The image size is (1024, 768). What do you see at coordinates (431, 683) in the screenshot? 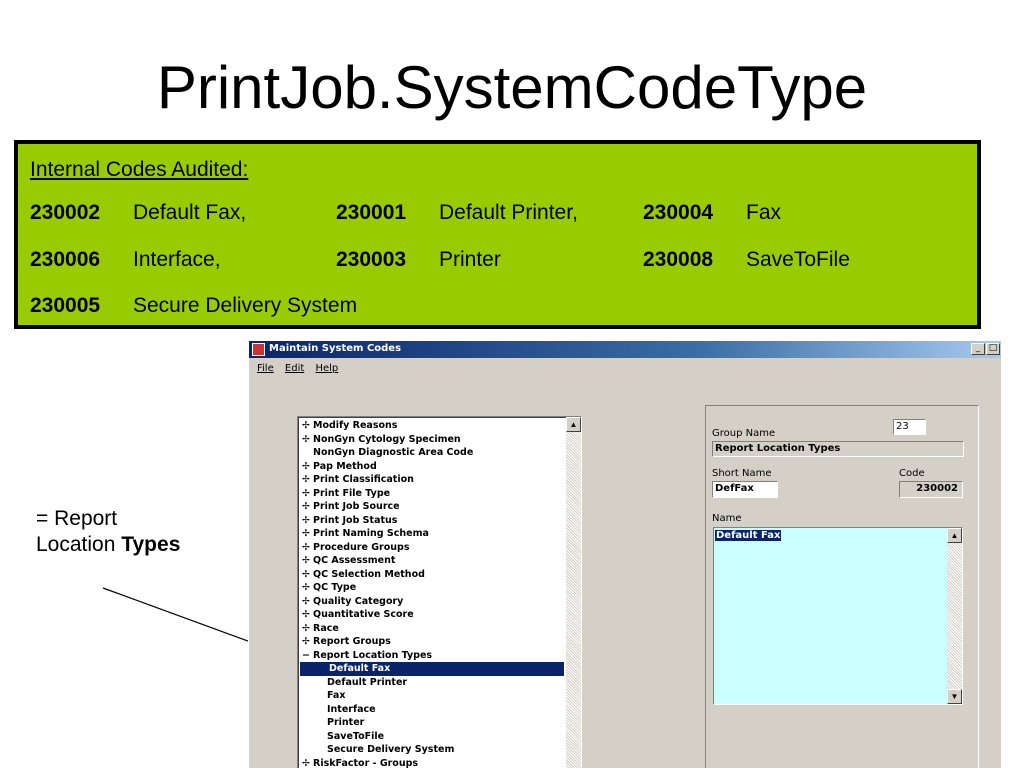
I see `tree-item: Default Printer` at bounding box center [431, 683].